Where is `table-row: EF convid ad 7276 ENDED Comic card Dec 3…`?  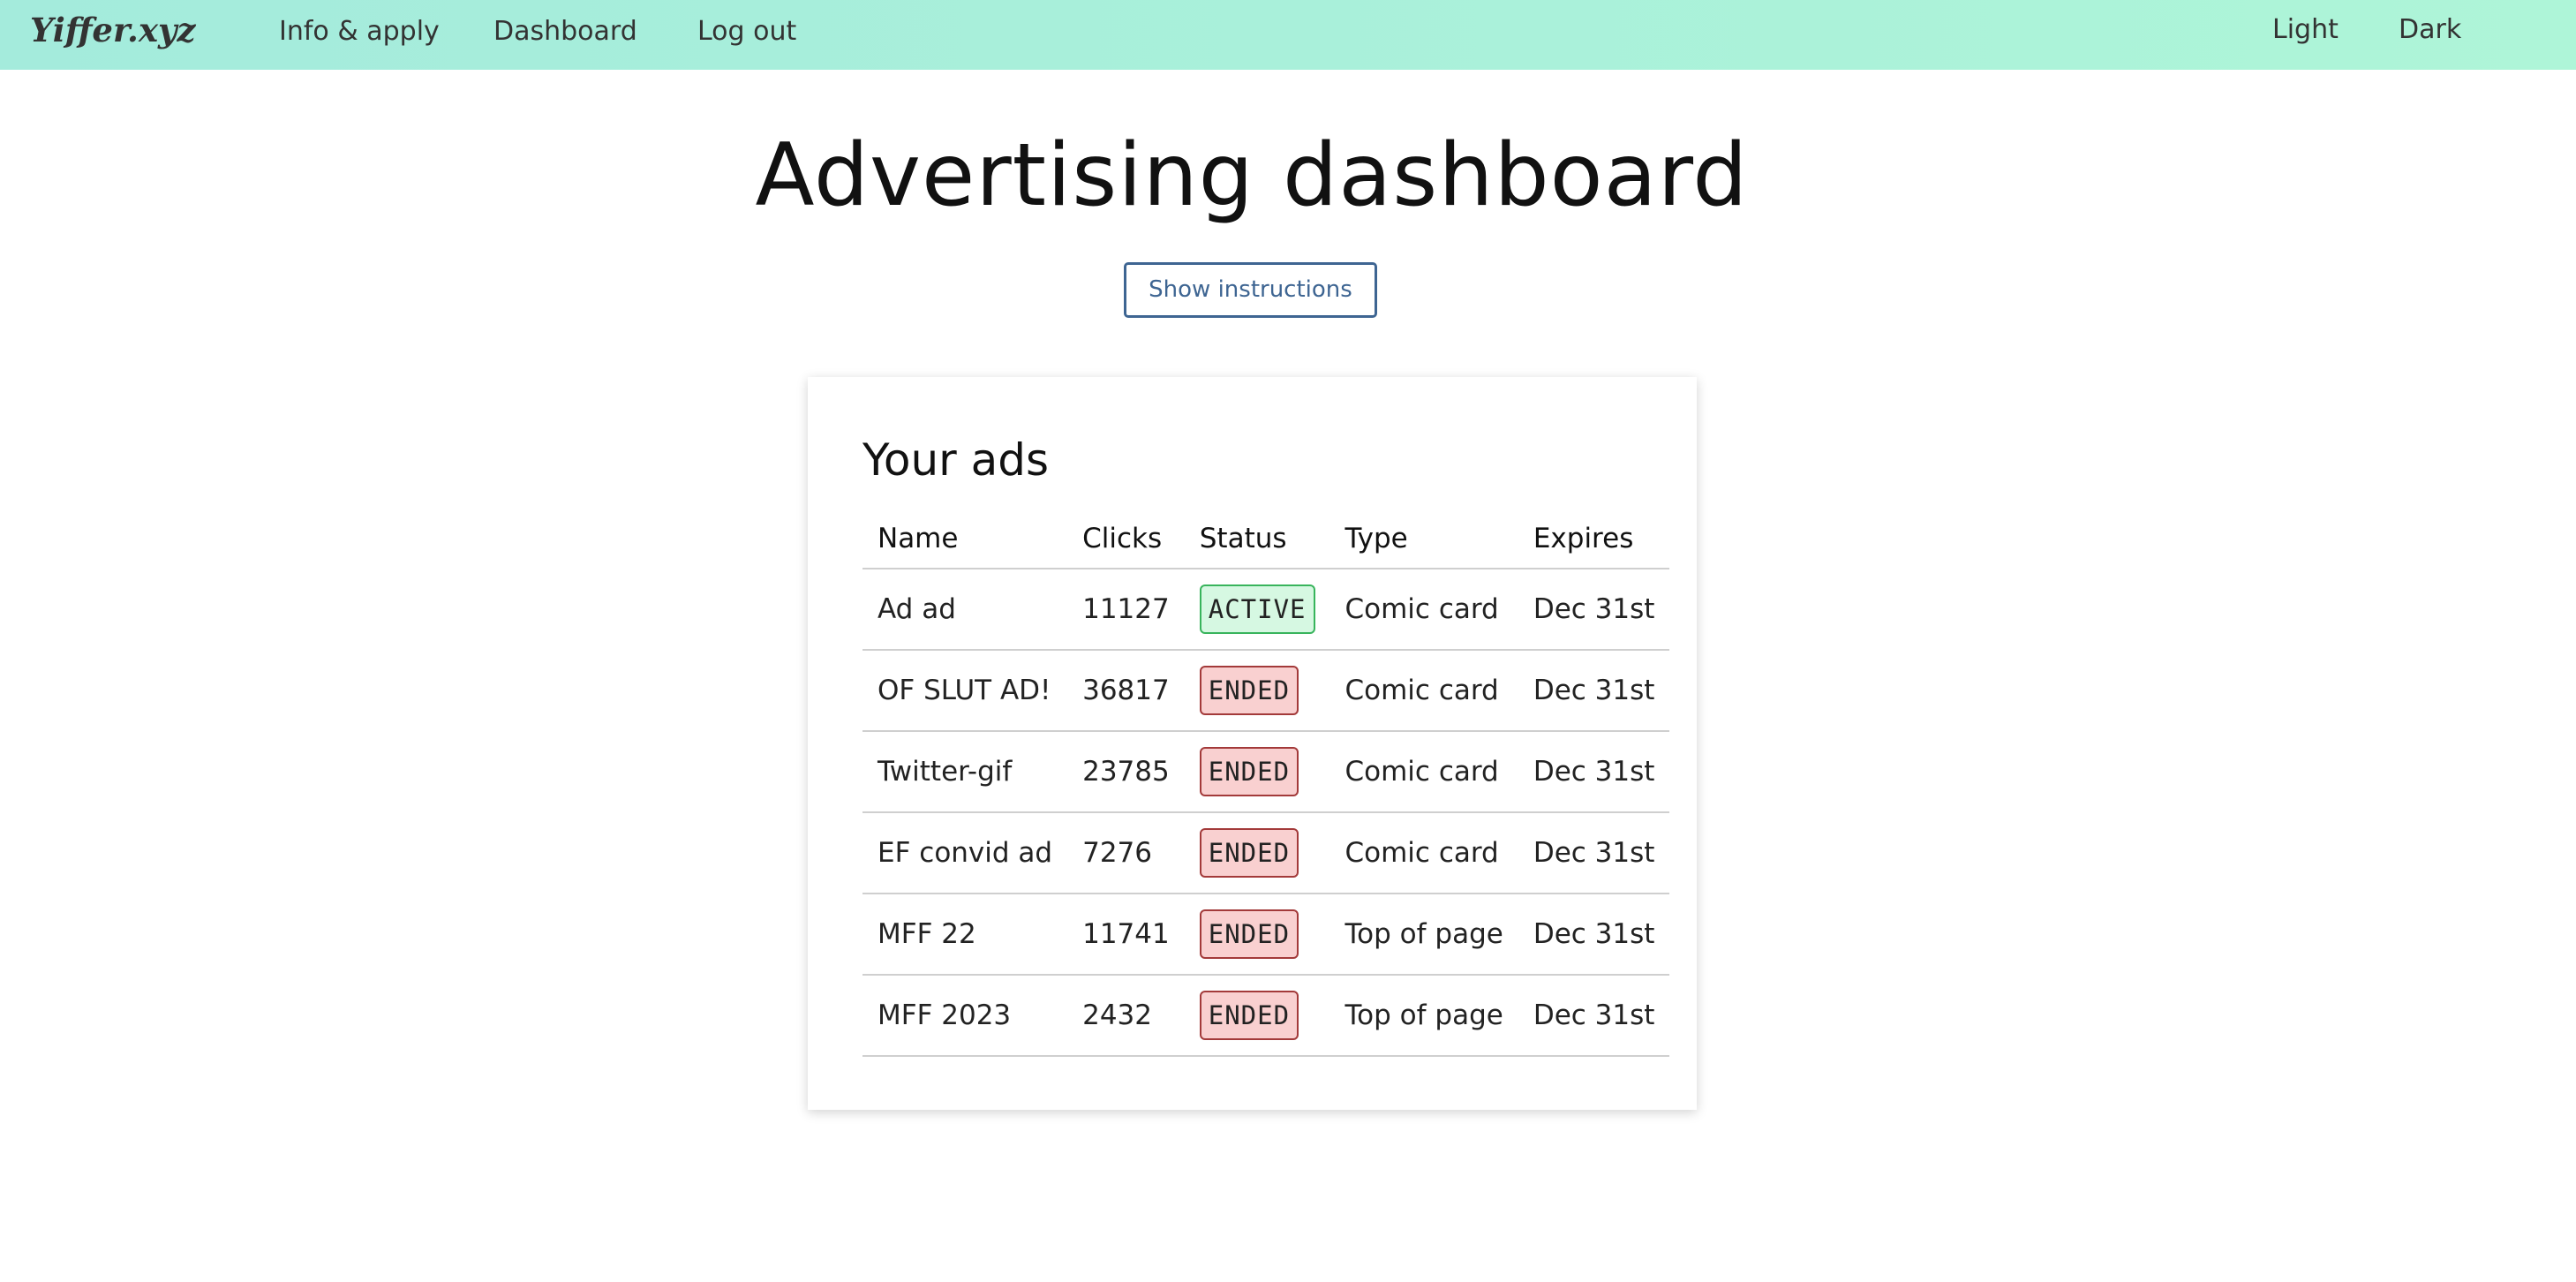 table-row: EF convid ad 7276 ENDED Comic card Dec 3… is located at coordinates (1266, 853).